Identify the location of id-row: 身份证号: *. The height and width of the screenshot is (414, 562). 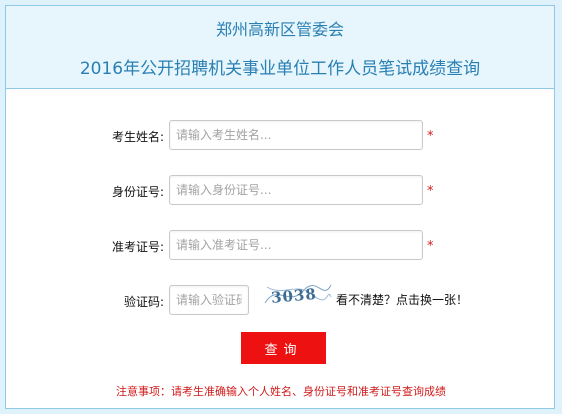
(281, 191).